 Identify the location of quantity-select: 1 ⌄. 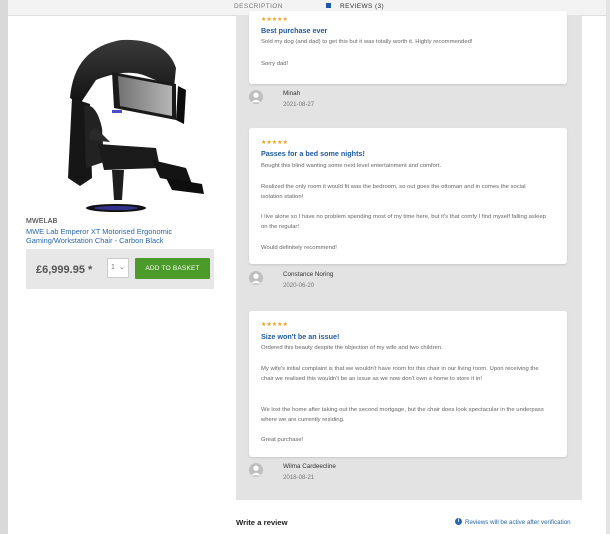
(118, 268).